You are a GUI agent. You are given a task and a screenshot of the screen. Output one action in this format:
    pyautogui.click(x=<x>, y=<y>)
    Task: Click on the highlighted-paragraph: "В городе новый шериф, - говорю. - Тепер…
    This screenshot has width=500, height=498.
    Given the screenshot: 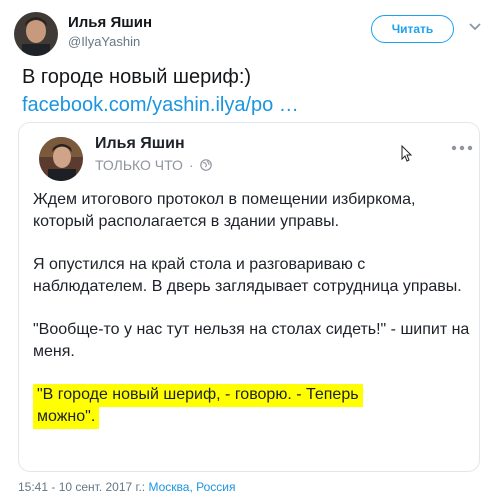 What is the action you would take?
    pyautogui.click(x=253, y=406)
    